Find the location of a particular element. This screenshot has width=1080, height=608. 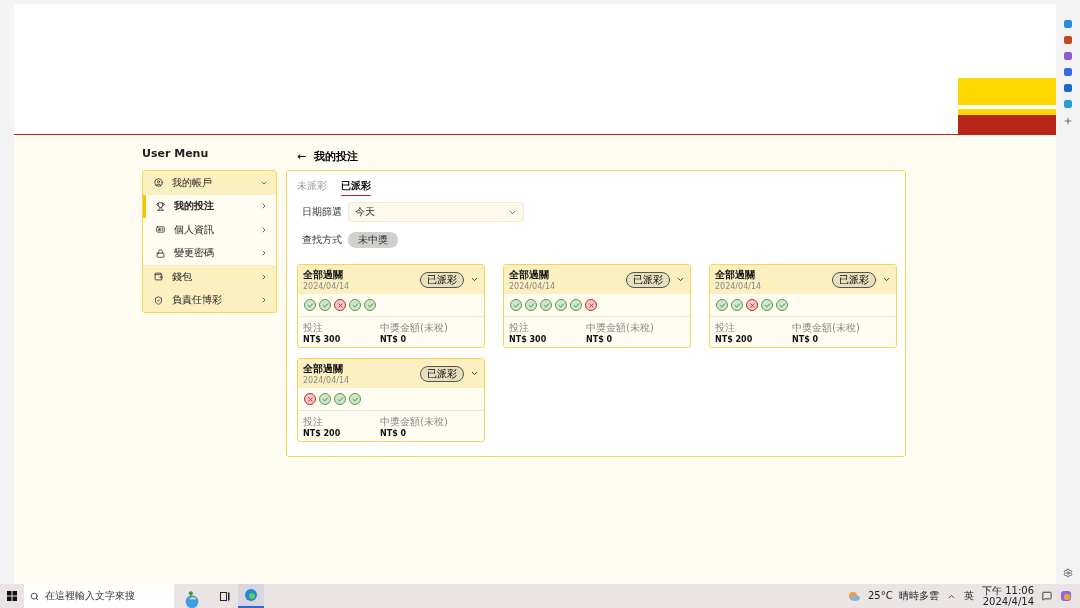

browser-icon is located at coordinates (251, 595).